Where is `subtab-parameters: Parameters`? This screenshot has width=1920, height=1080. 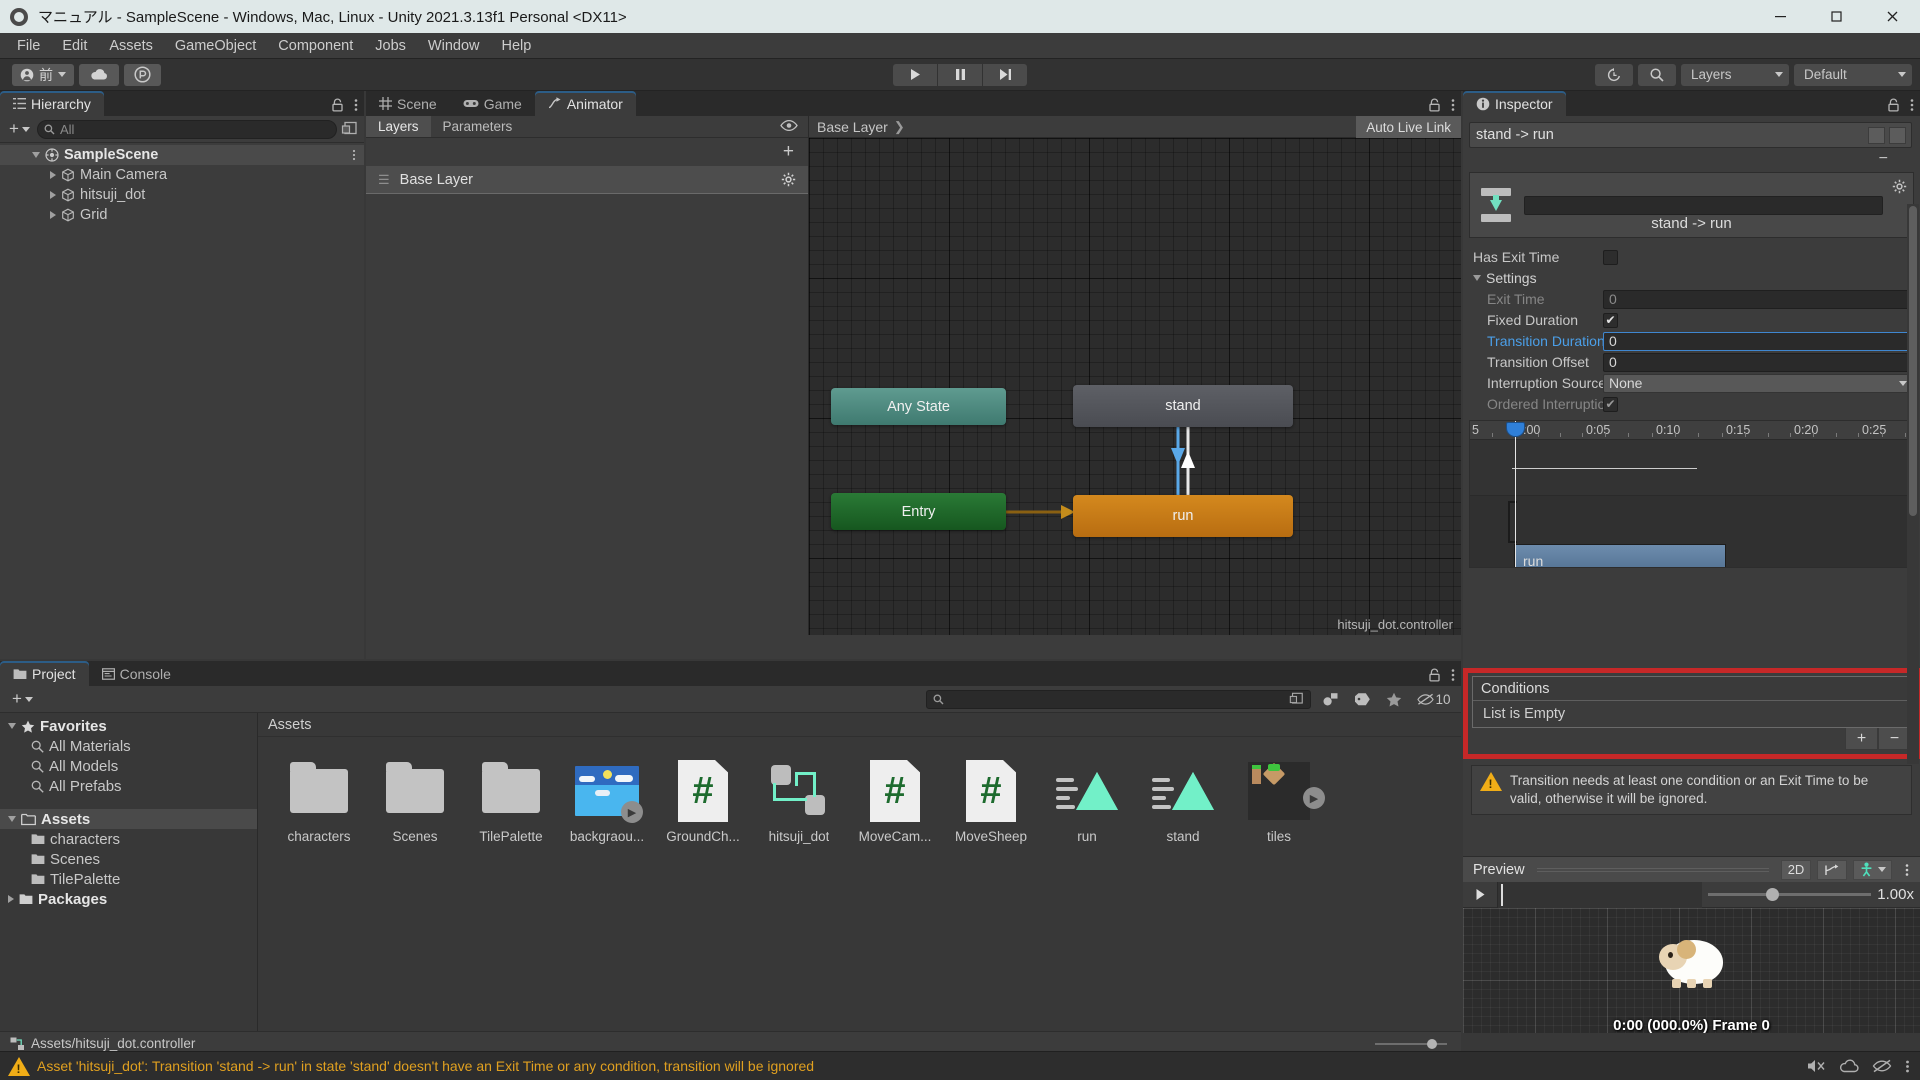
subtab-parameters: Parameters is located at coordinates (478, 126).